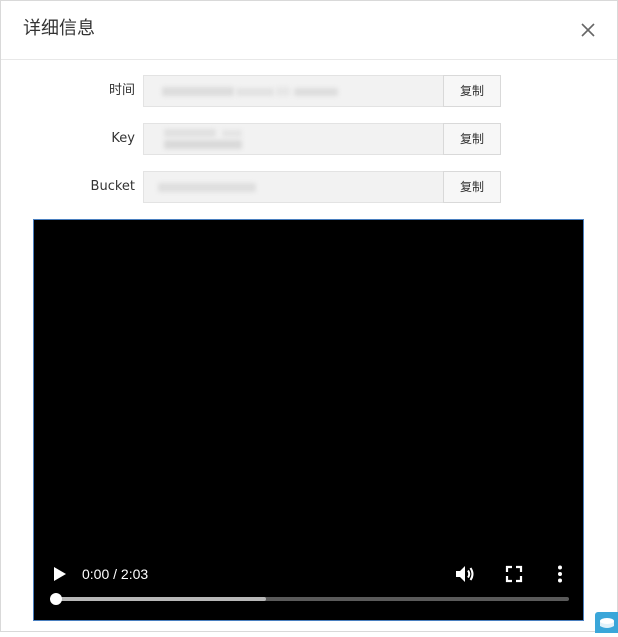  I want to click on field-label-time: 时间, so click(121, 90).